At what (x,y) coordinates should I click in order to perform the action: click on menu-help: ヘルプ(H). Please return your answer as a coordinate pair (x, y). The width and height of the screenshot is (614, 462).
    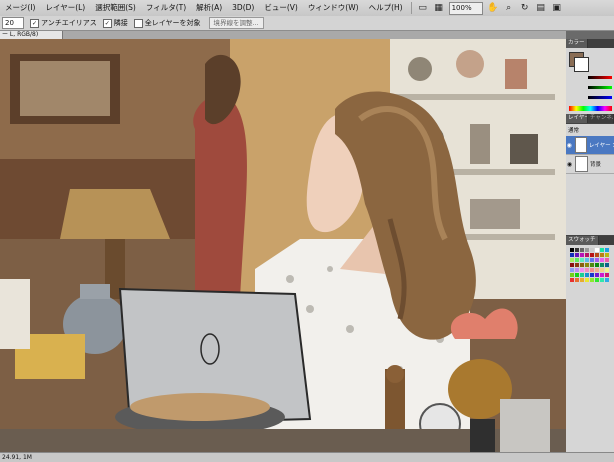
    Looking at the image, I should click on (386, 8).